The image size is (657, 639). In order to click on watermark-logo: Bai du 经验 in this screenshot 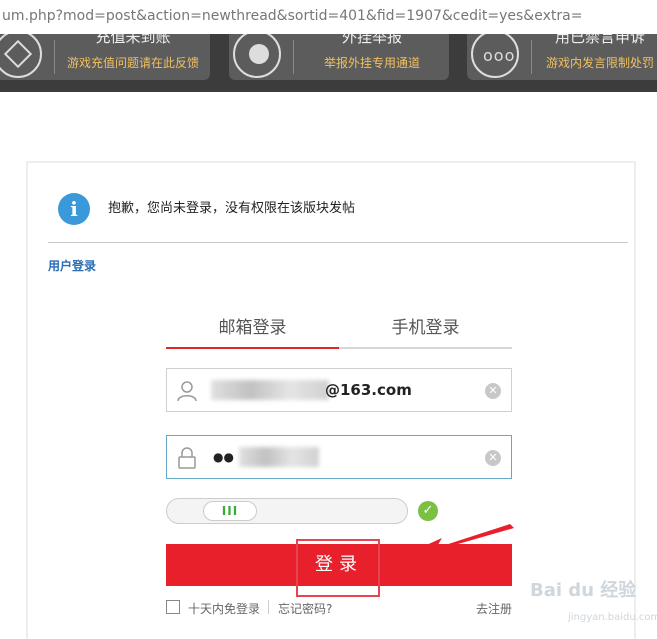, I will do `click(583, 590)`.